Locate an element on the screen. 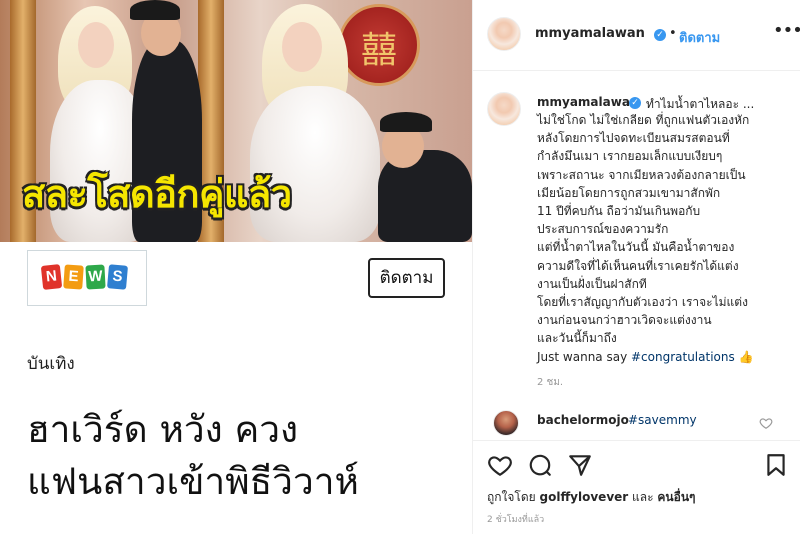 Image resolution: width=800 pixels, height=534 pixels. comment-avatar is located at coordinates (506, 423).